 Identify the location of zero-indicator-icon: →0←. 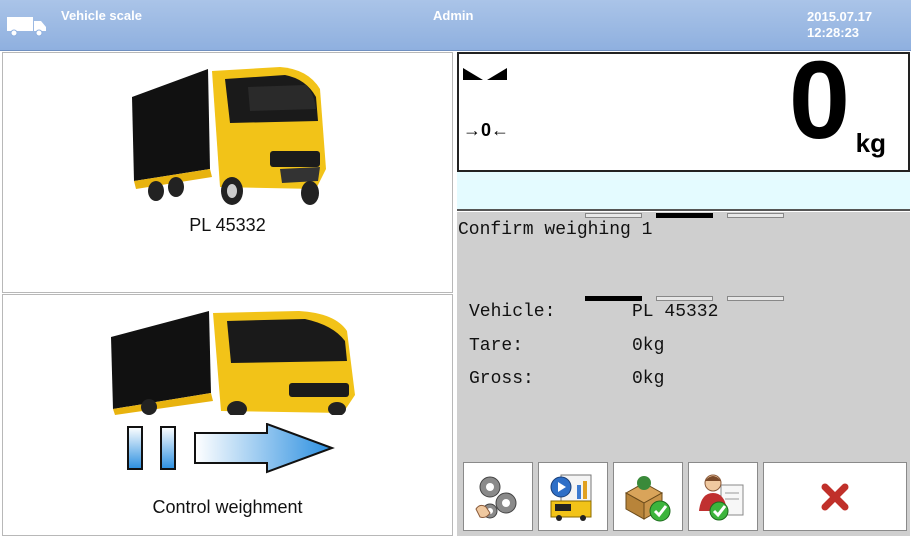
(486, 130).